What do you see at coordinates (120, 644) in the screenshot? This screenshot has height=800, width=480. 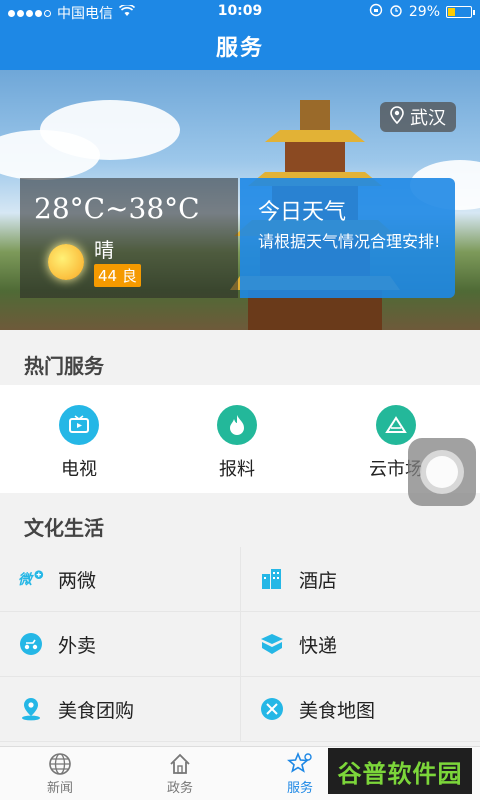 I see `culture-item-takeout: 外卖` at bounding box center [120, 644].